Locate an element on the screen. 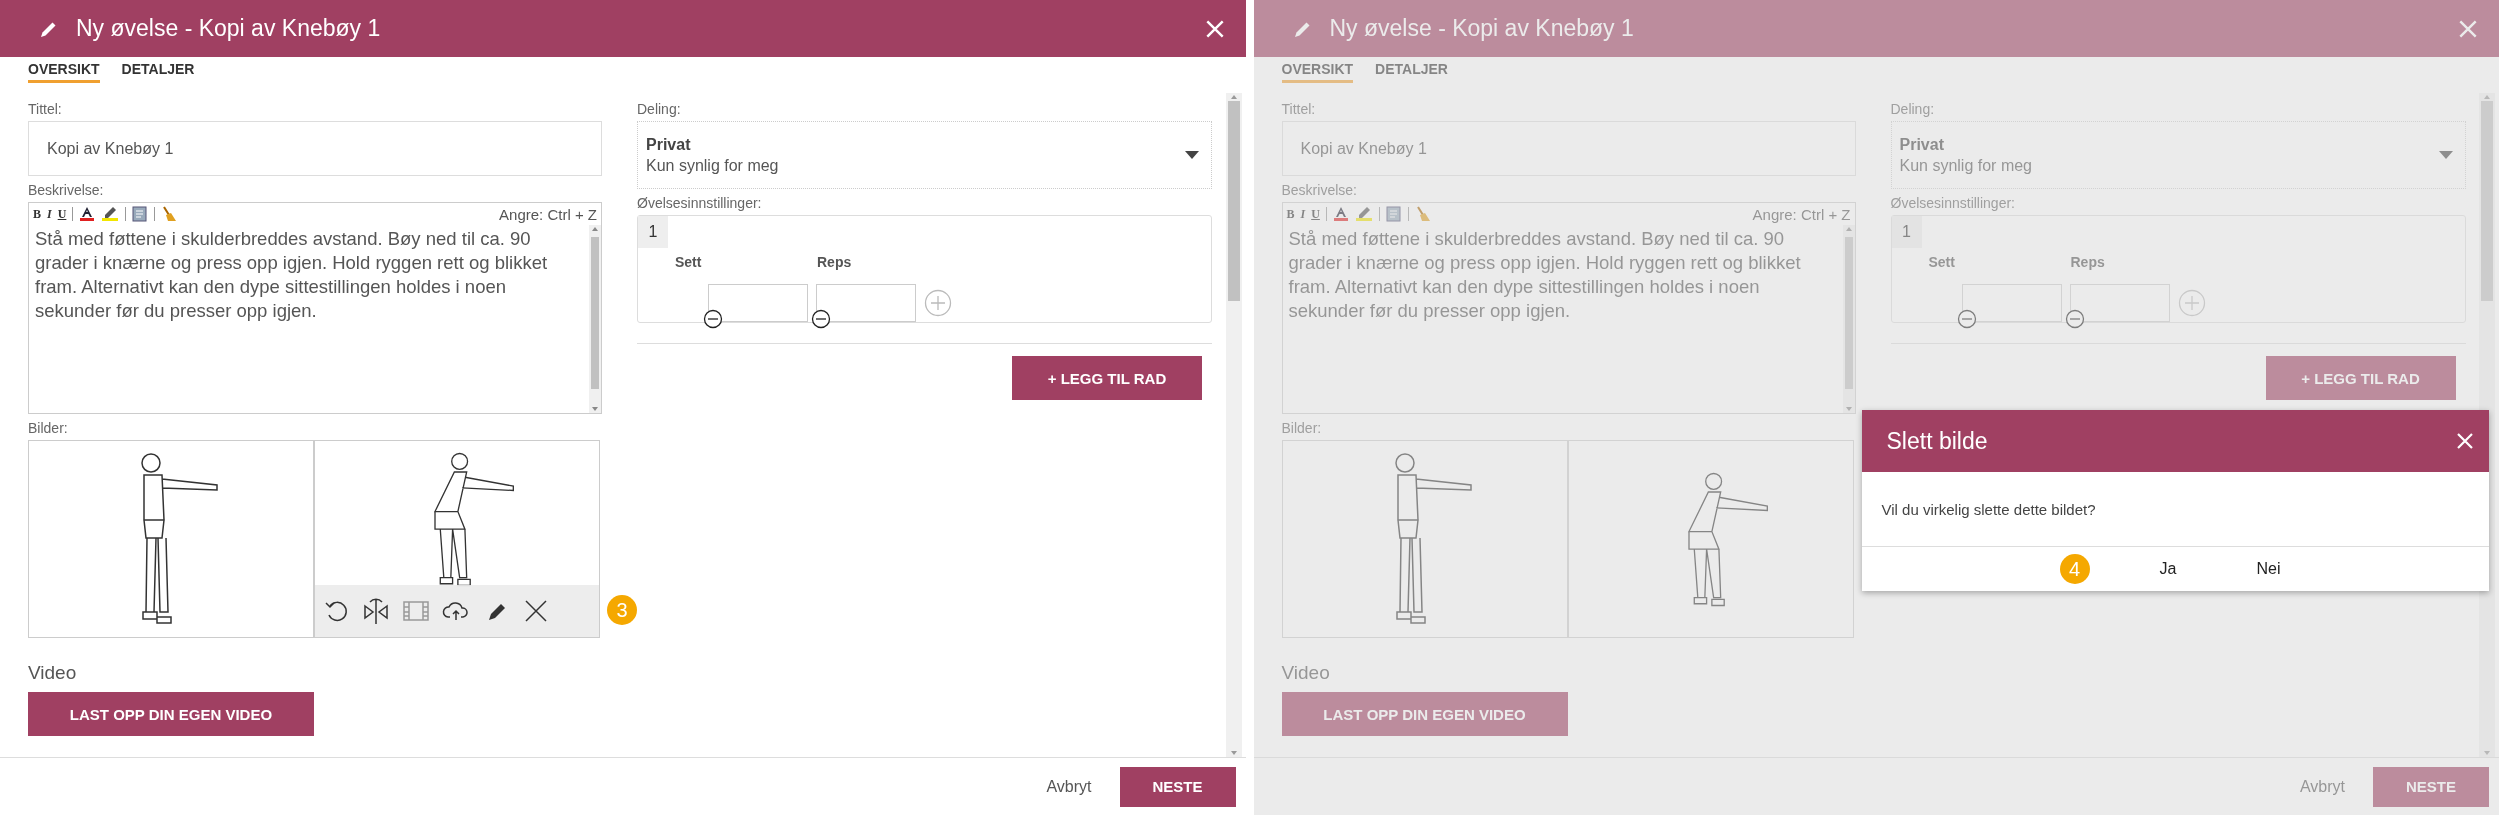  dialog-button: Nei is located at coordinates (2268, 569).